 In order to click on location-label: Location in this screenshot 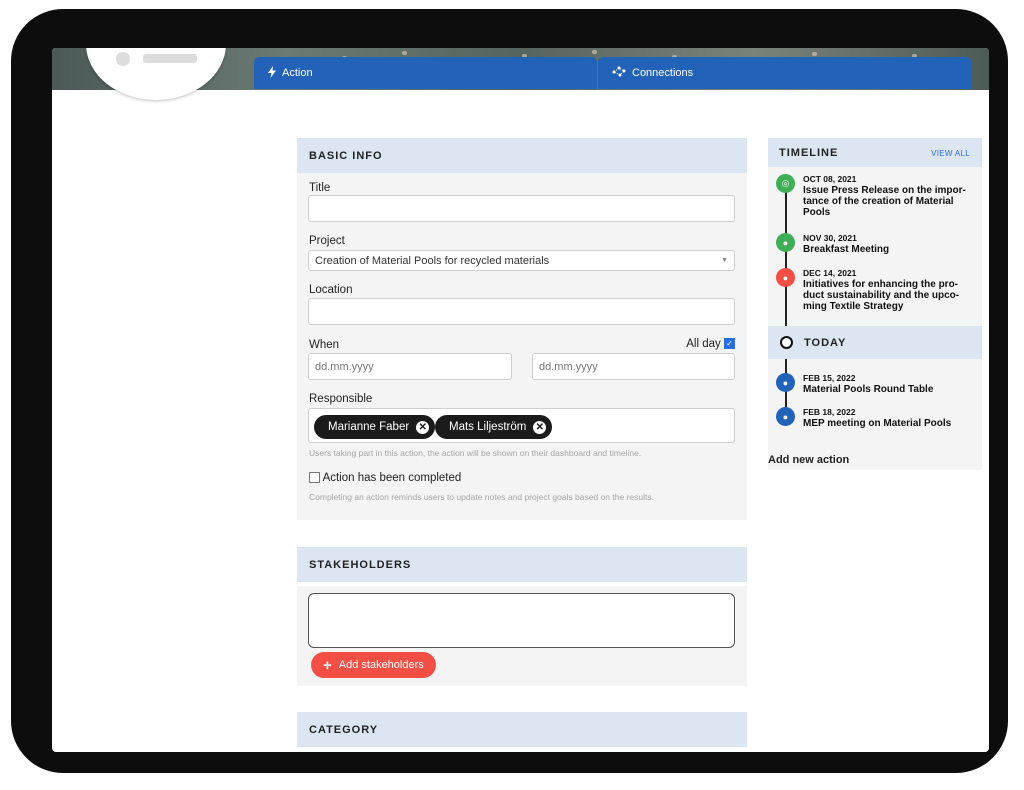, I will do `click(331, 290)`.